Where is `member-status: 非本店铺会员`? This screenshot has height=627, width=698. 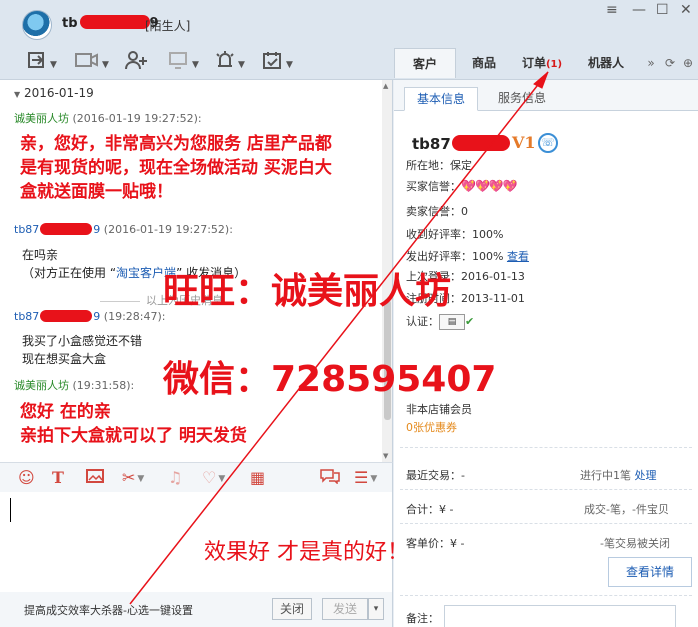
member-status: 非本店铺会员 is located at coordinates (439, 409).